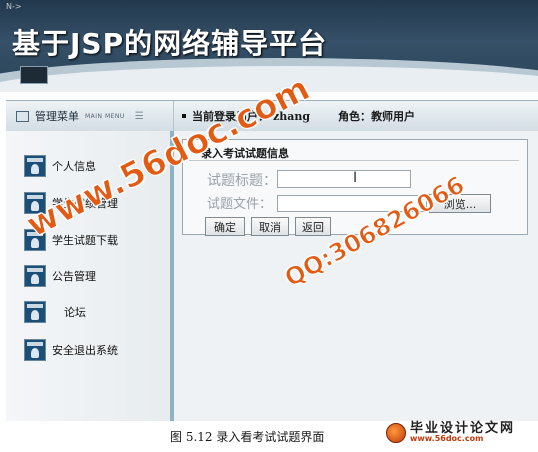  I want to click on role-value: 教师用户, so click(393, 116).